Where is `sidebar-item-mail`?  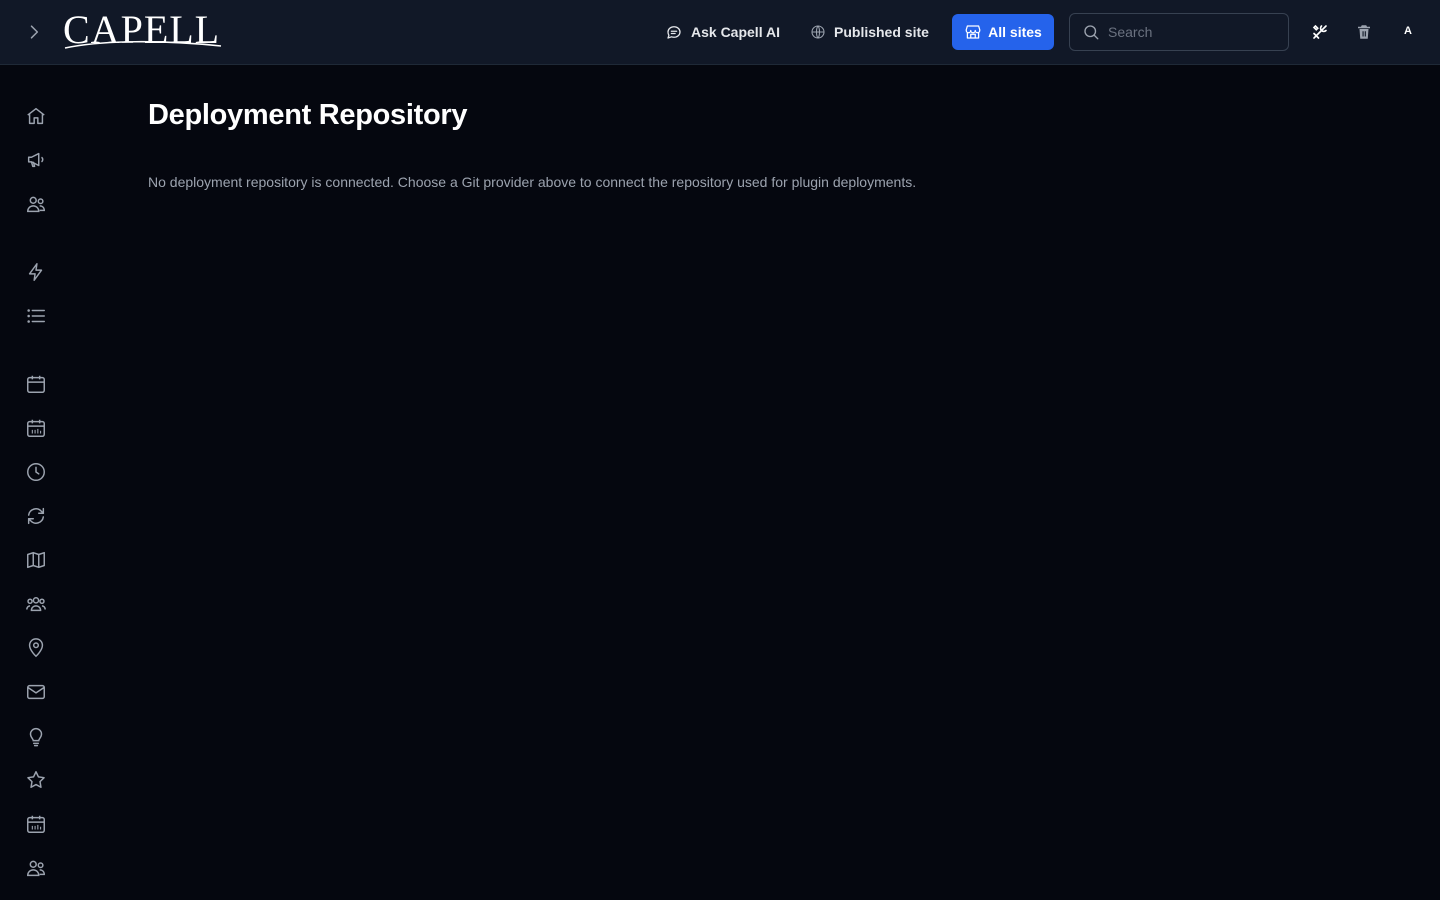
sidebar-item-mail is located at coordinates (36, 692).